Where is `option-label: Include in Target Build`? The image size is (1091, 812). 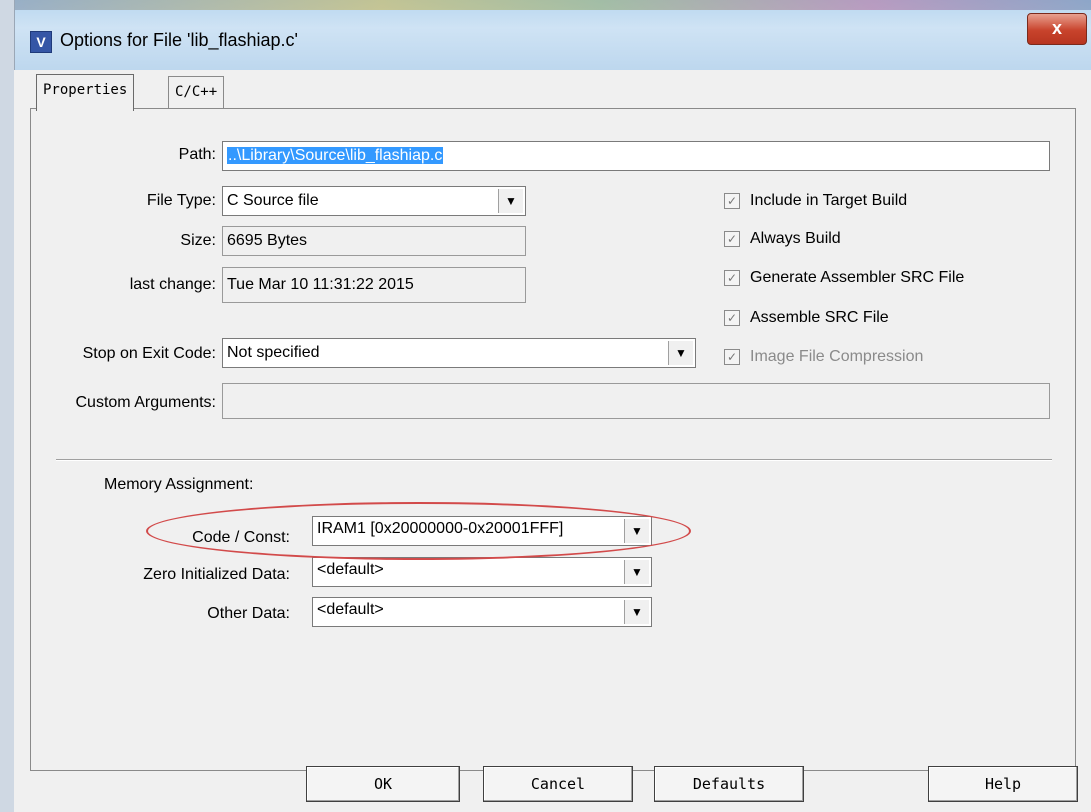
option-label: Include in Target Build is located at coordinates (829, 200).